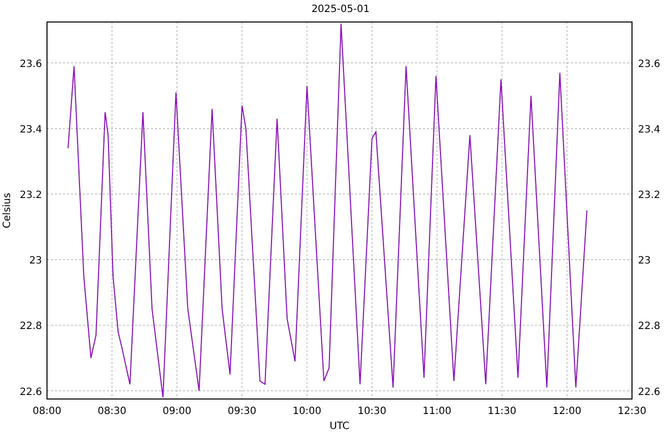  Describe the element at coordinates (307, 411) in the screenshot. I see `x-tick-label: 10:00` at that location.